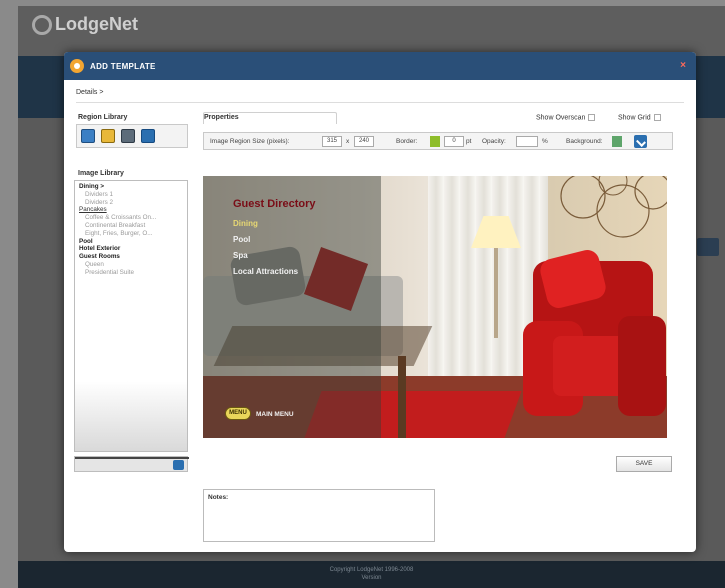 This screenshot has height=588, width=725. I want to click on image-tool-icon, so click(108, 136).